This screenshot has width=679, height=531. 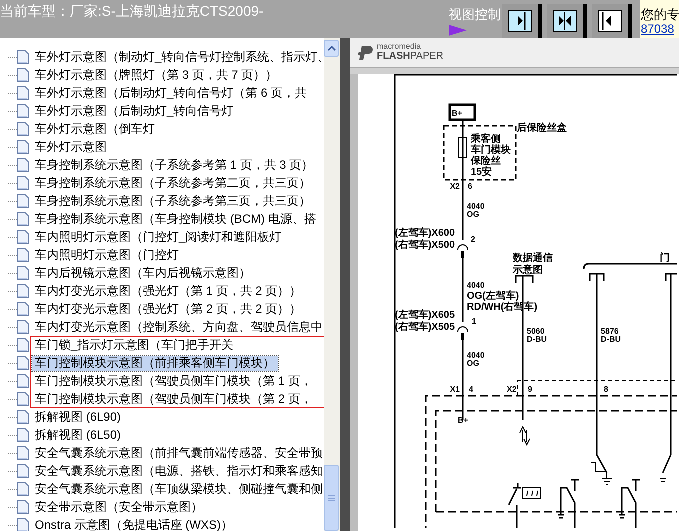 What do you see at coordinates (158, 237) in the screenshot?
I see `tree-item: 车内照明灯示意图（门控灯_阅读灯和遮阳板灯` at bounding box center [158, 237].